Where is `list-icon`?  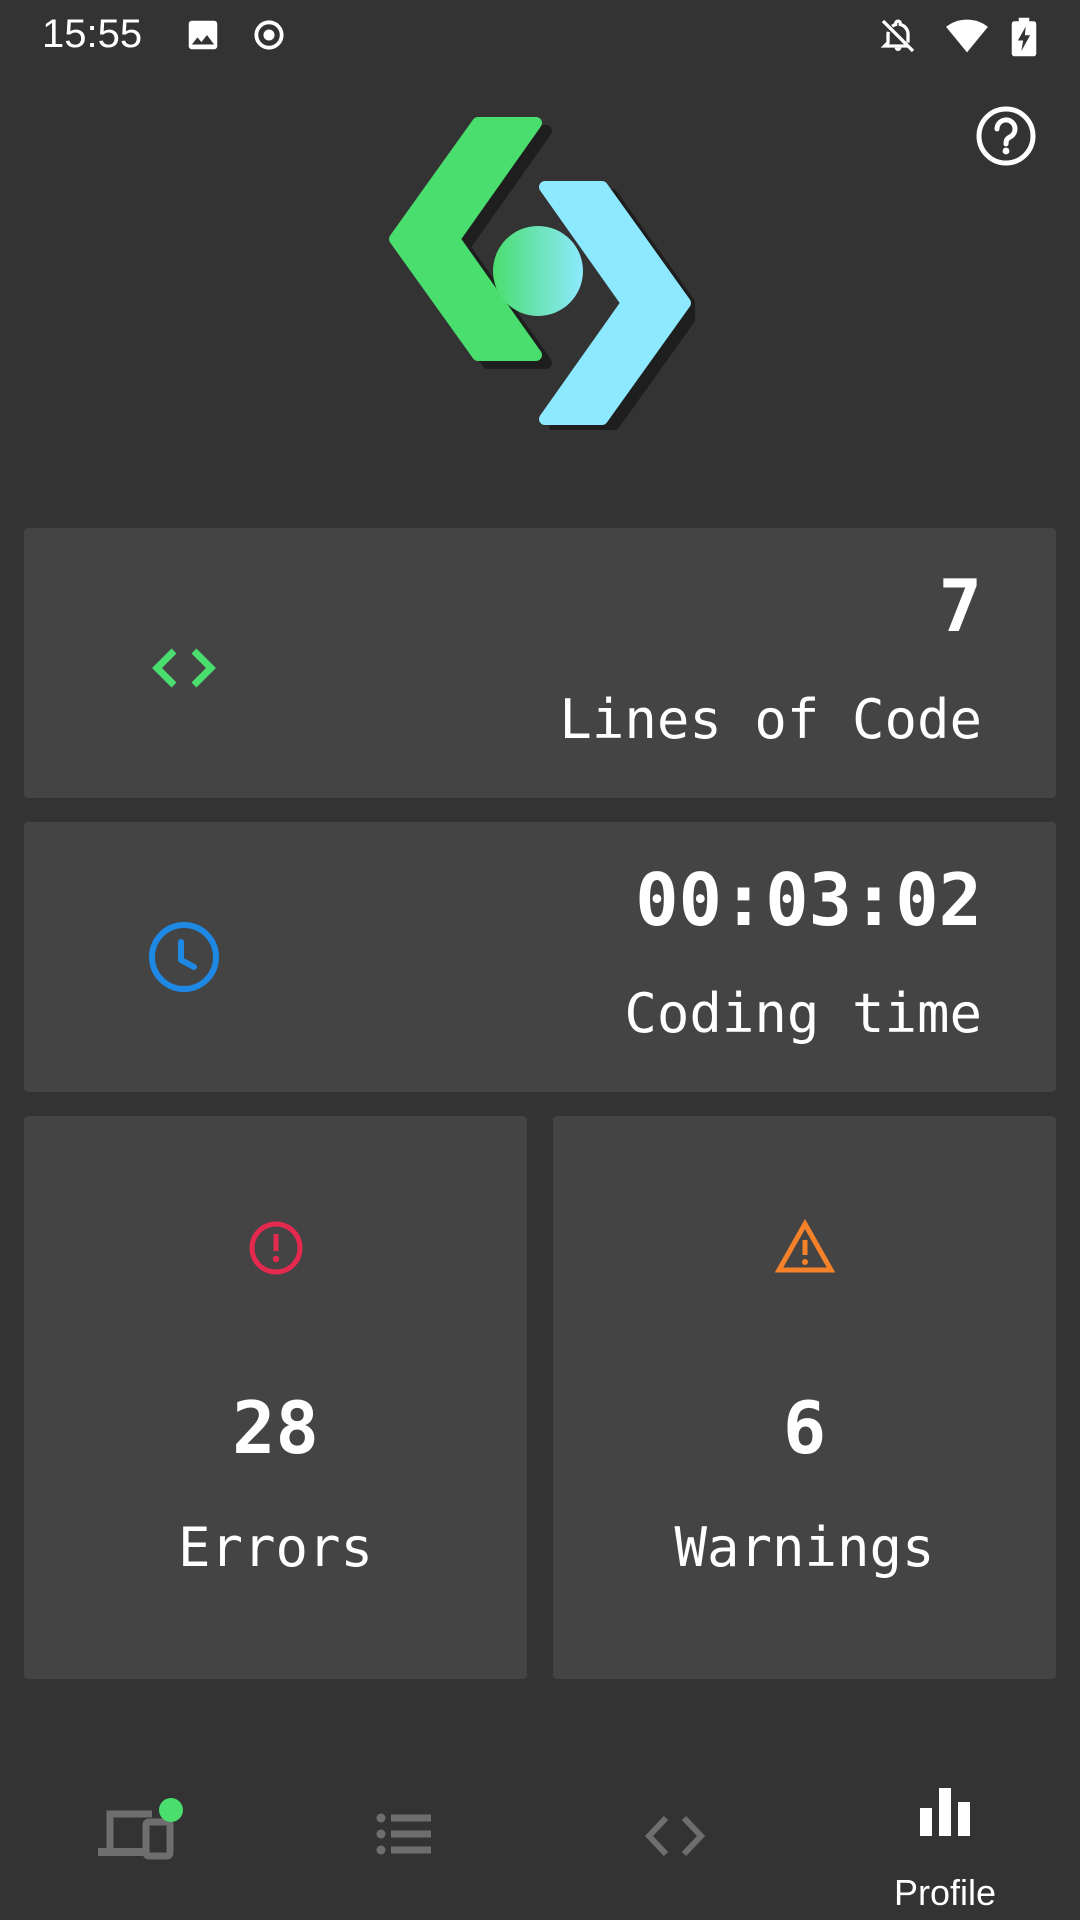 list-icon is located at coordinates (403, 1834).